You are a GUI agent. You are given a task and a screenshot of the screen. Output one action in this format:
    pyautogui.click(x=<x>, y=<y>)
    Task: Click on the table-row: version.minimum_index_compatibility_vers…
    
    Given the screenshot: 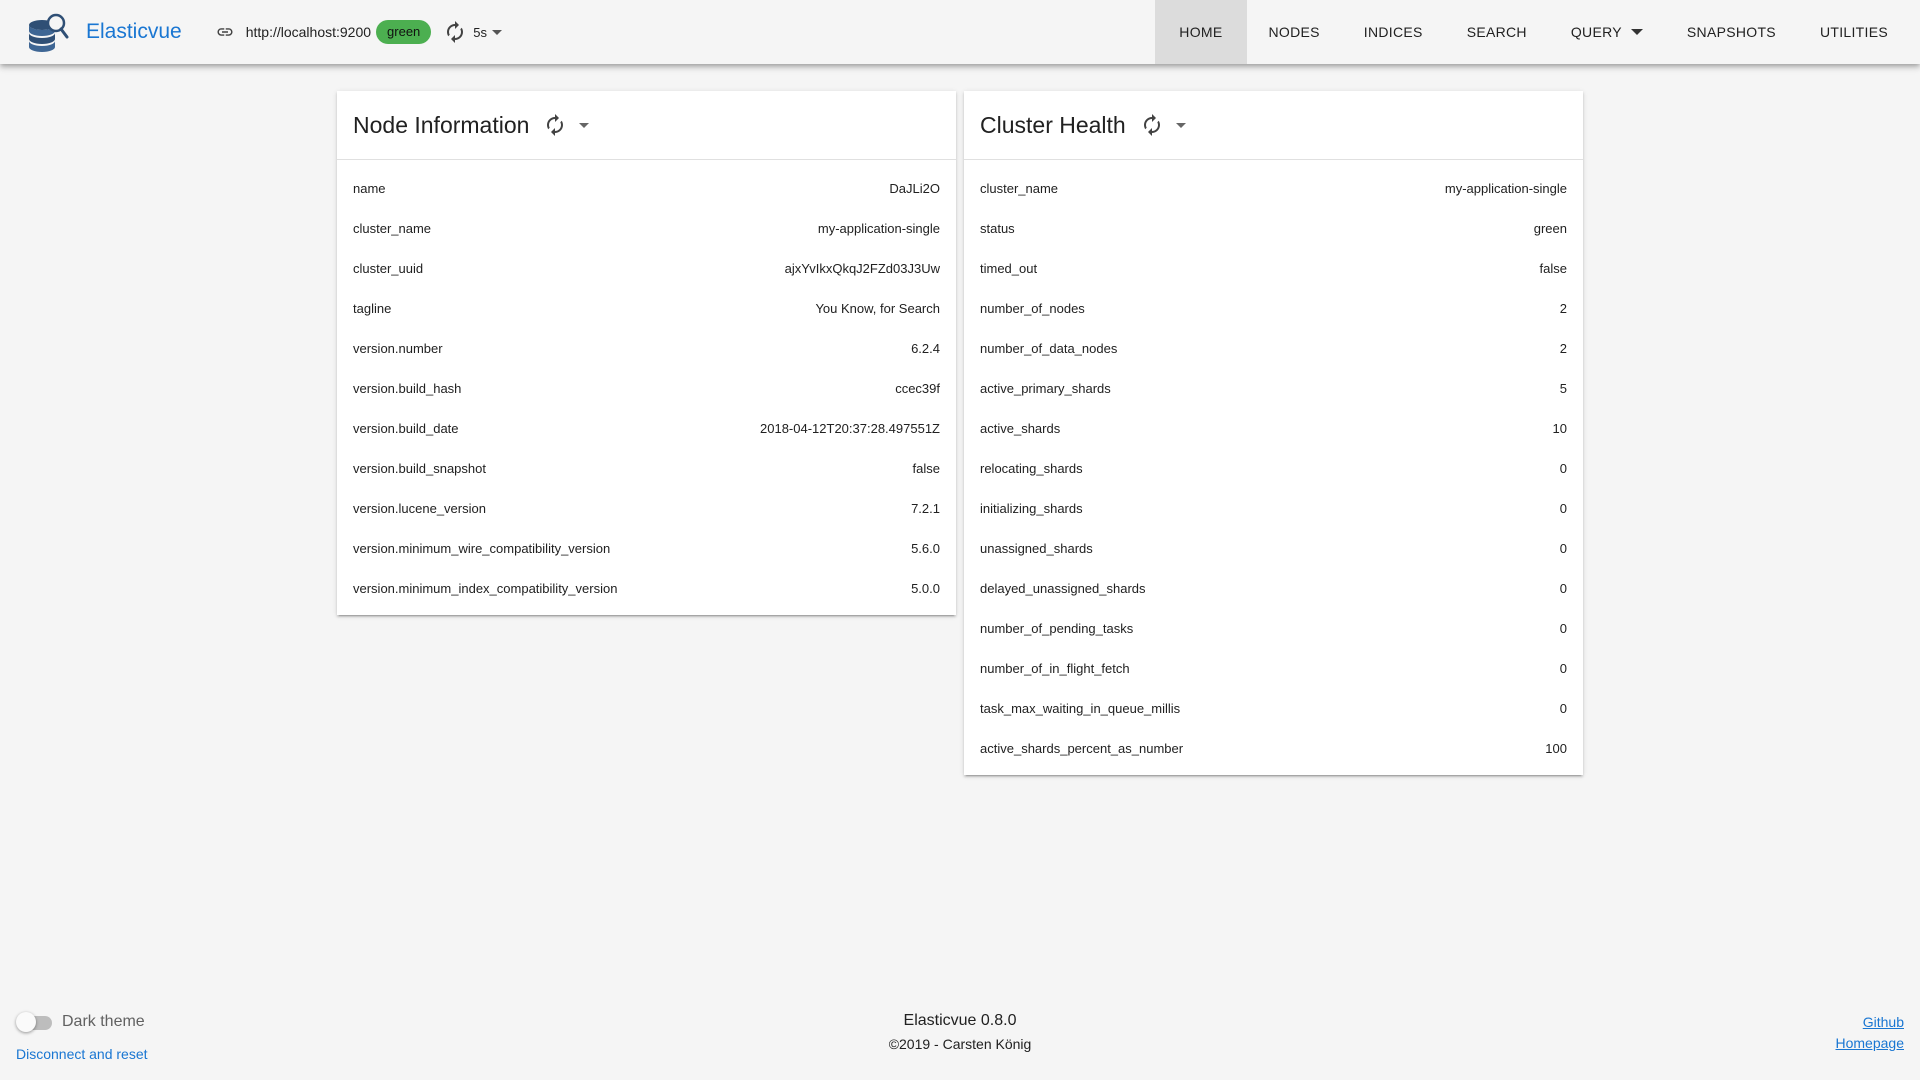 What is the action you would take?
    pyautogui.click(x=646, y=588)
    